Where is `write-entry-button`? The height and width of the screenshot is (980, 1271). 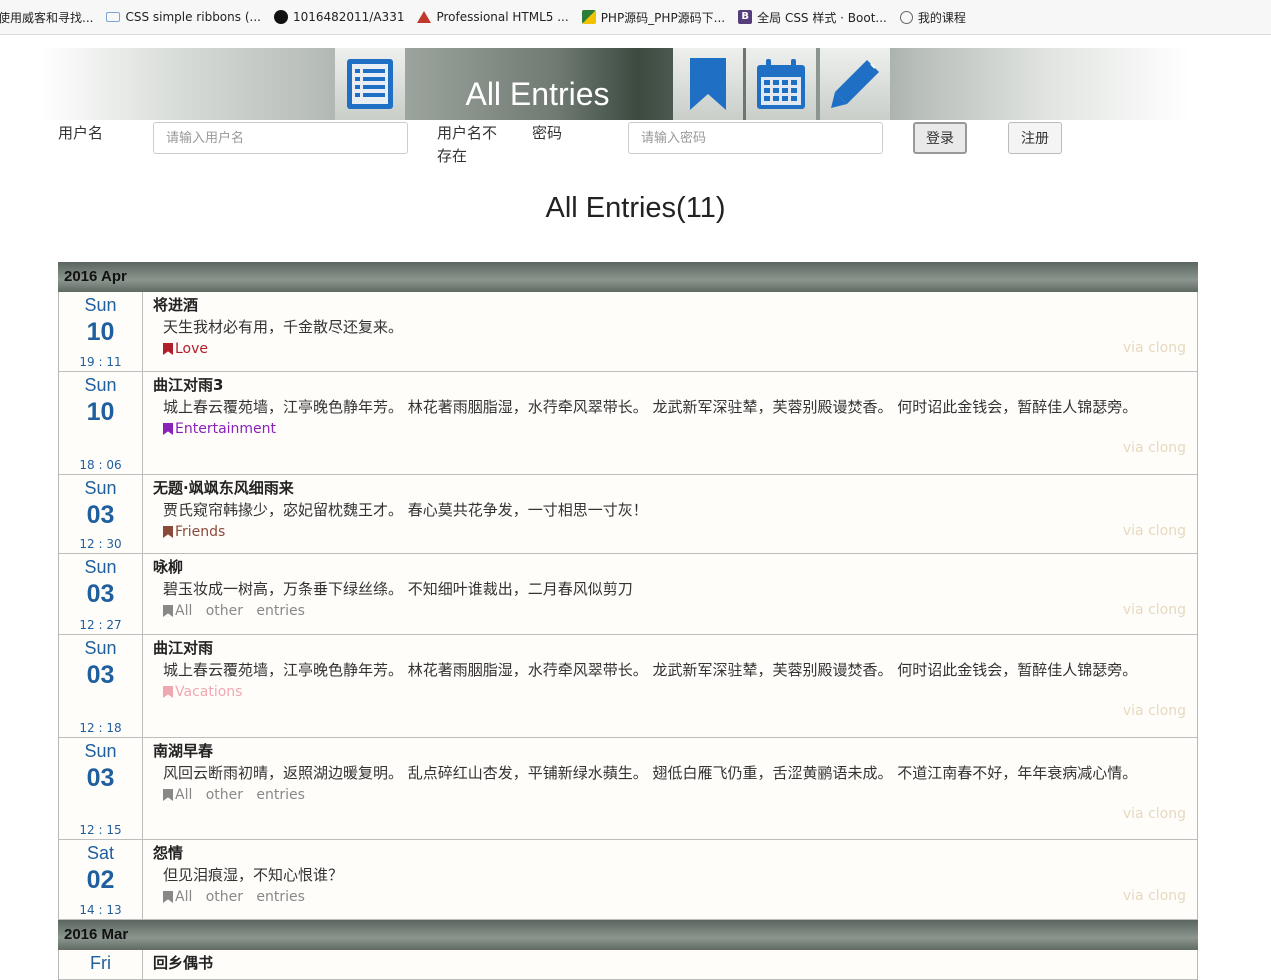
write-entry-button is located at coordinates (855, 84).